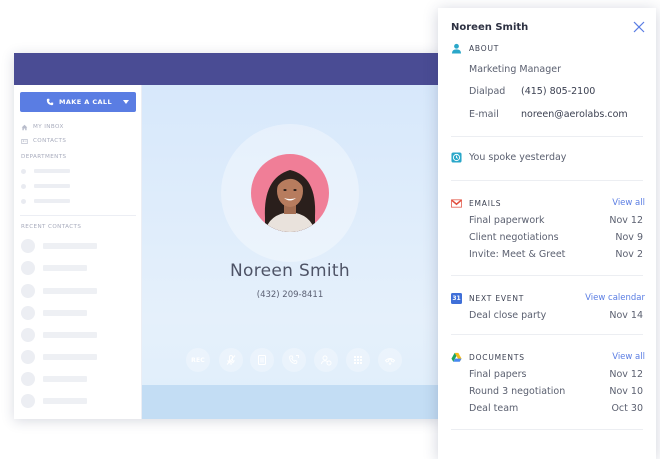 This screenshot has height=459, width=660. Describe the element at coordinates (639, 27) in the screenshot. I see `close-icon` at that location.